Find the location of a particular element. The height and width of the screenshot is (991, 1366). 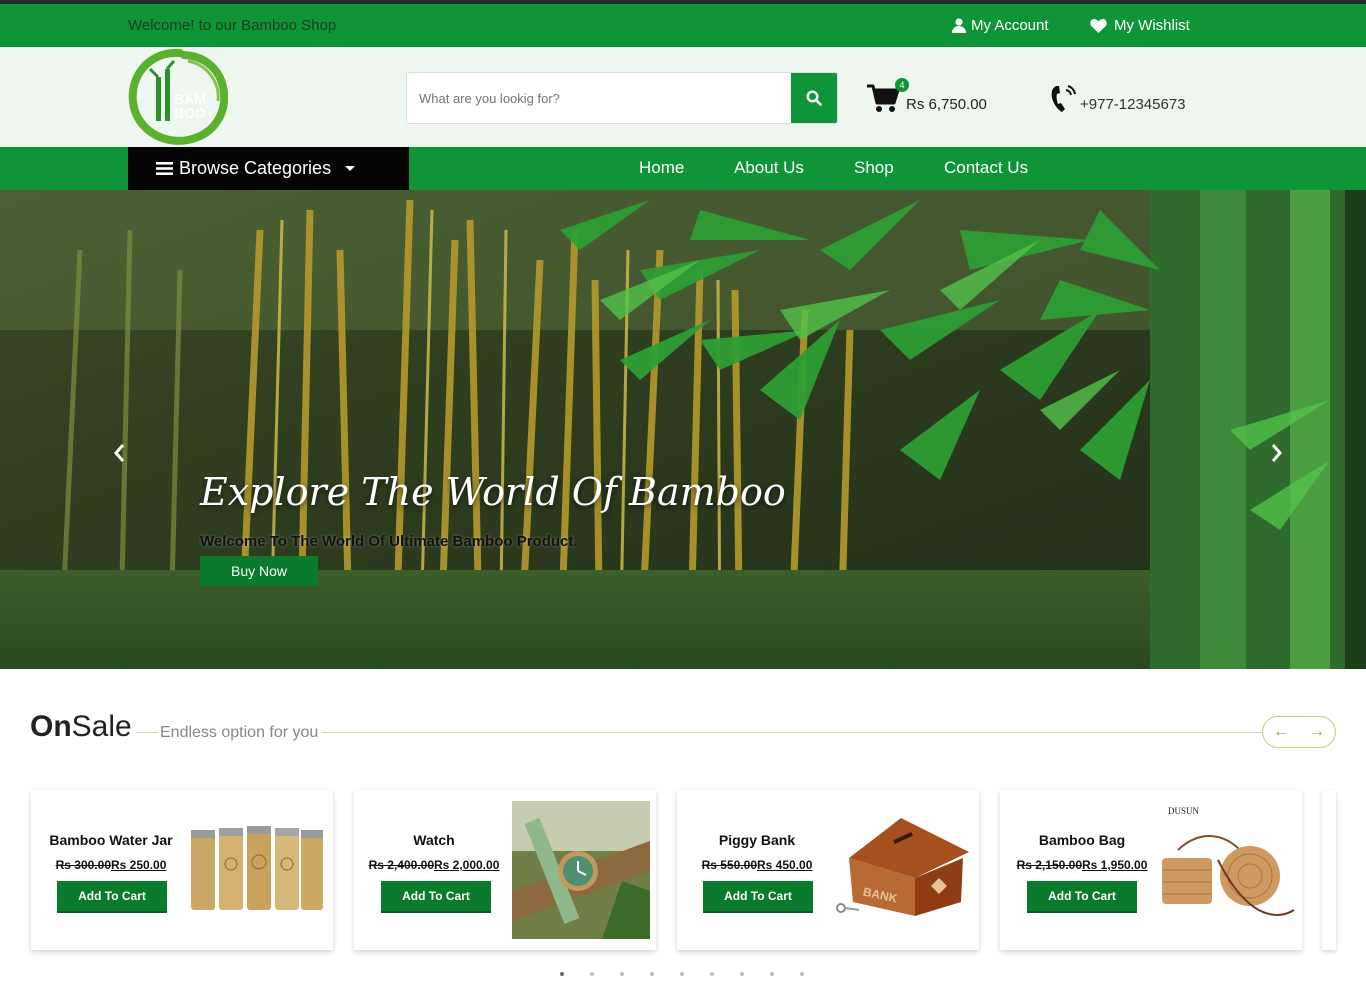

product-name: Watch is located at coordinates (434, 840).